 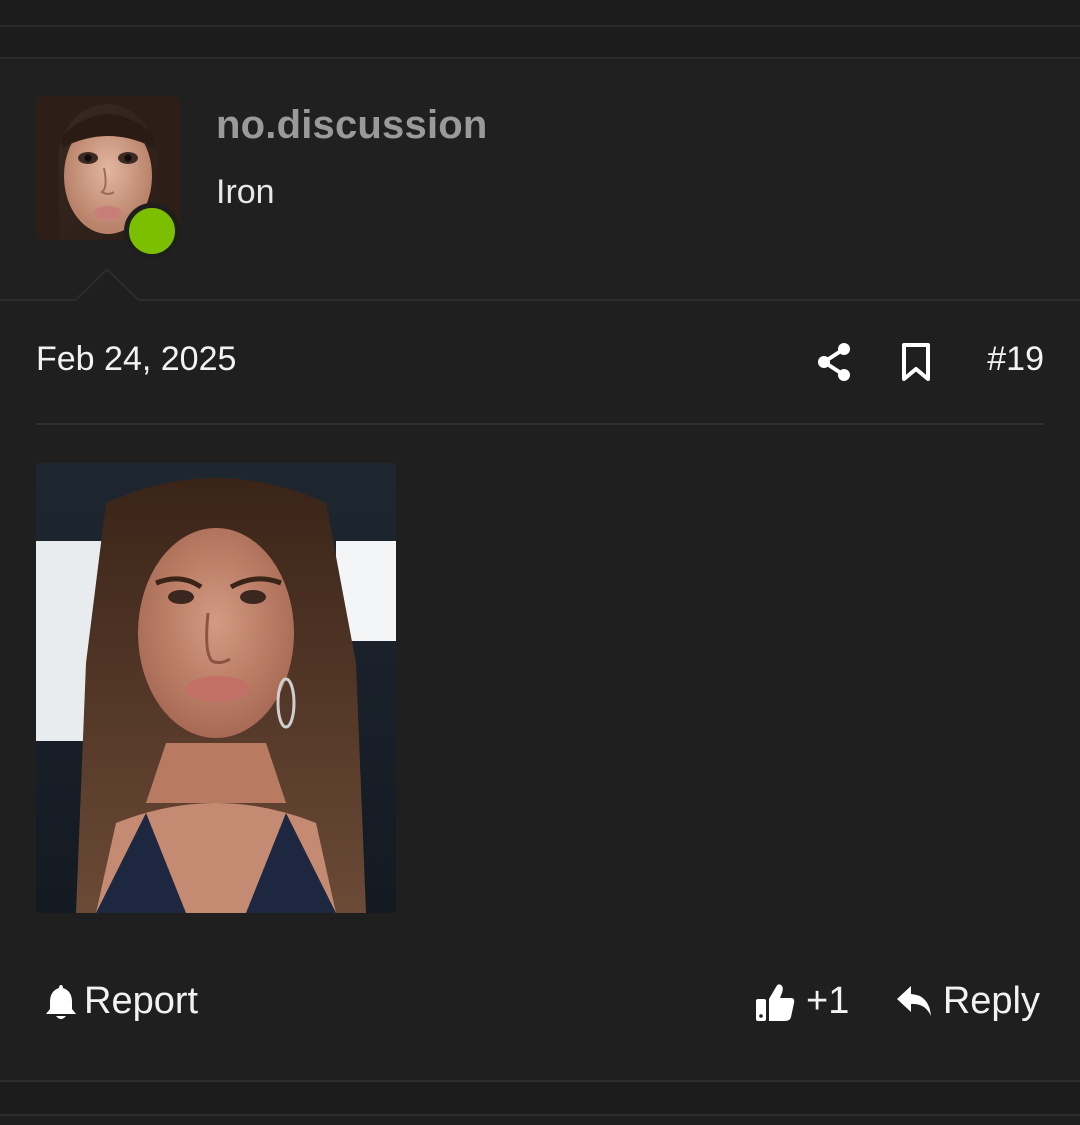 I want to click on reply-label: Reply, so click(x=991, y=1001).